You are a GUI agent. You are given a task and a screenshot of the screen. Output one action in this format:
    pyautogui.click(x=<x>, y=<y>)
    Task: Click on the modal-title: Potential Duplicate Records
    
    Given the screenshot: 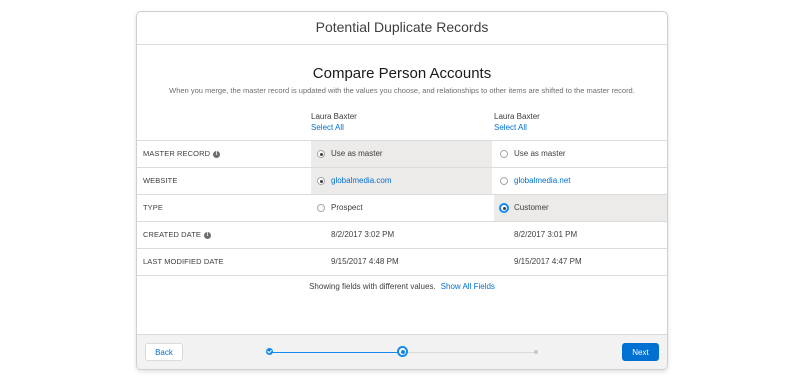 What is the action you would take?
    pyautogui.click(x=402, y=28)
    